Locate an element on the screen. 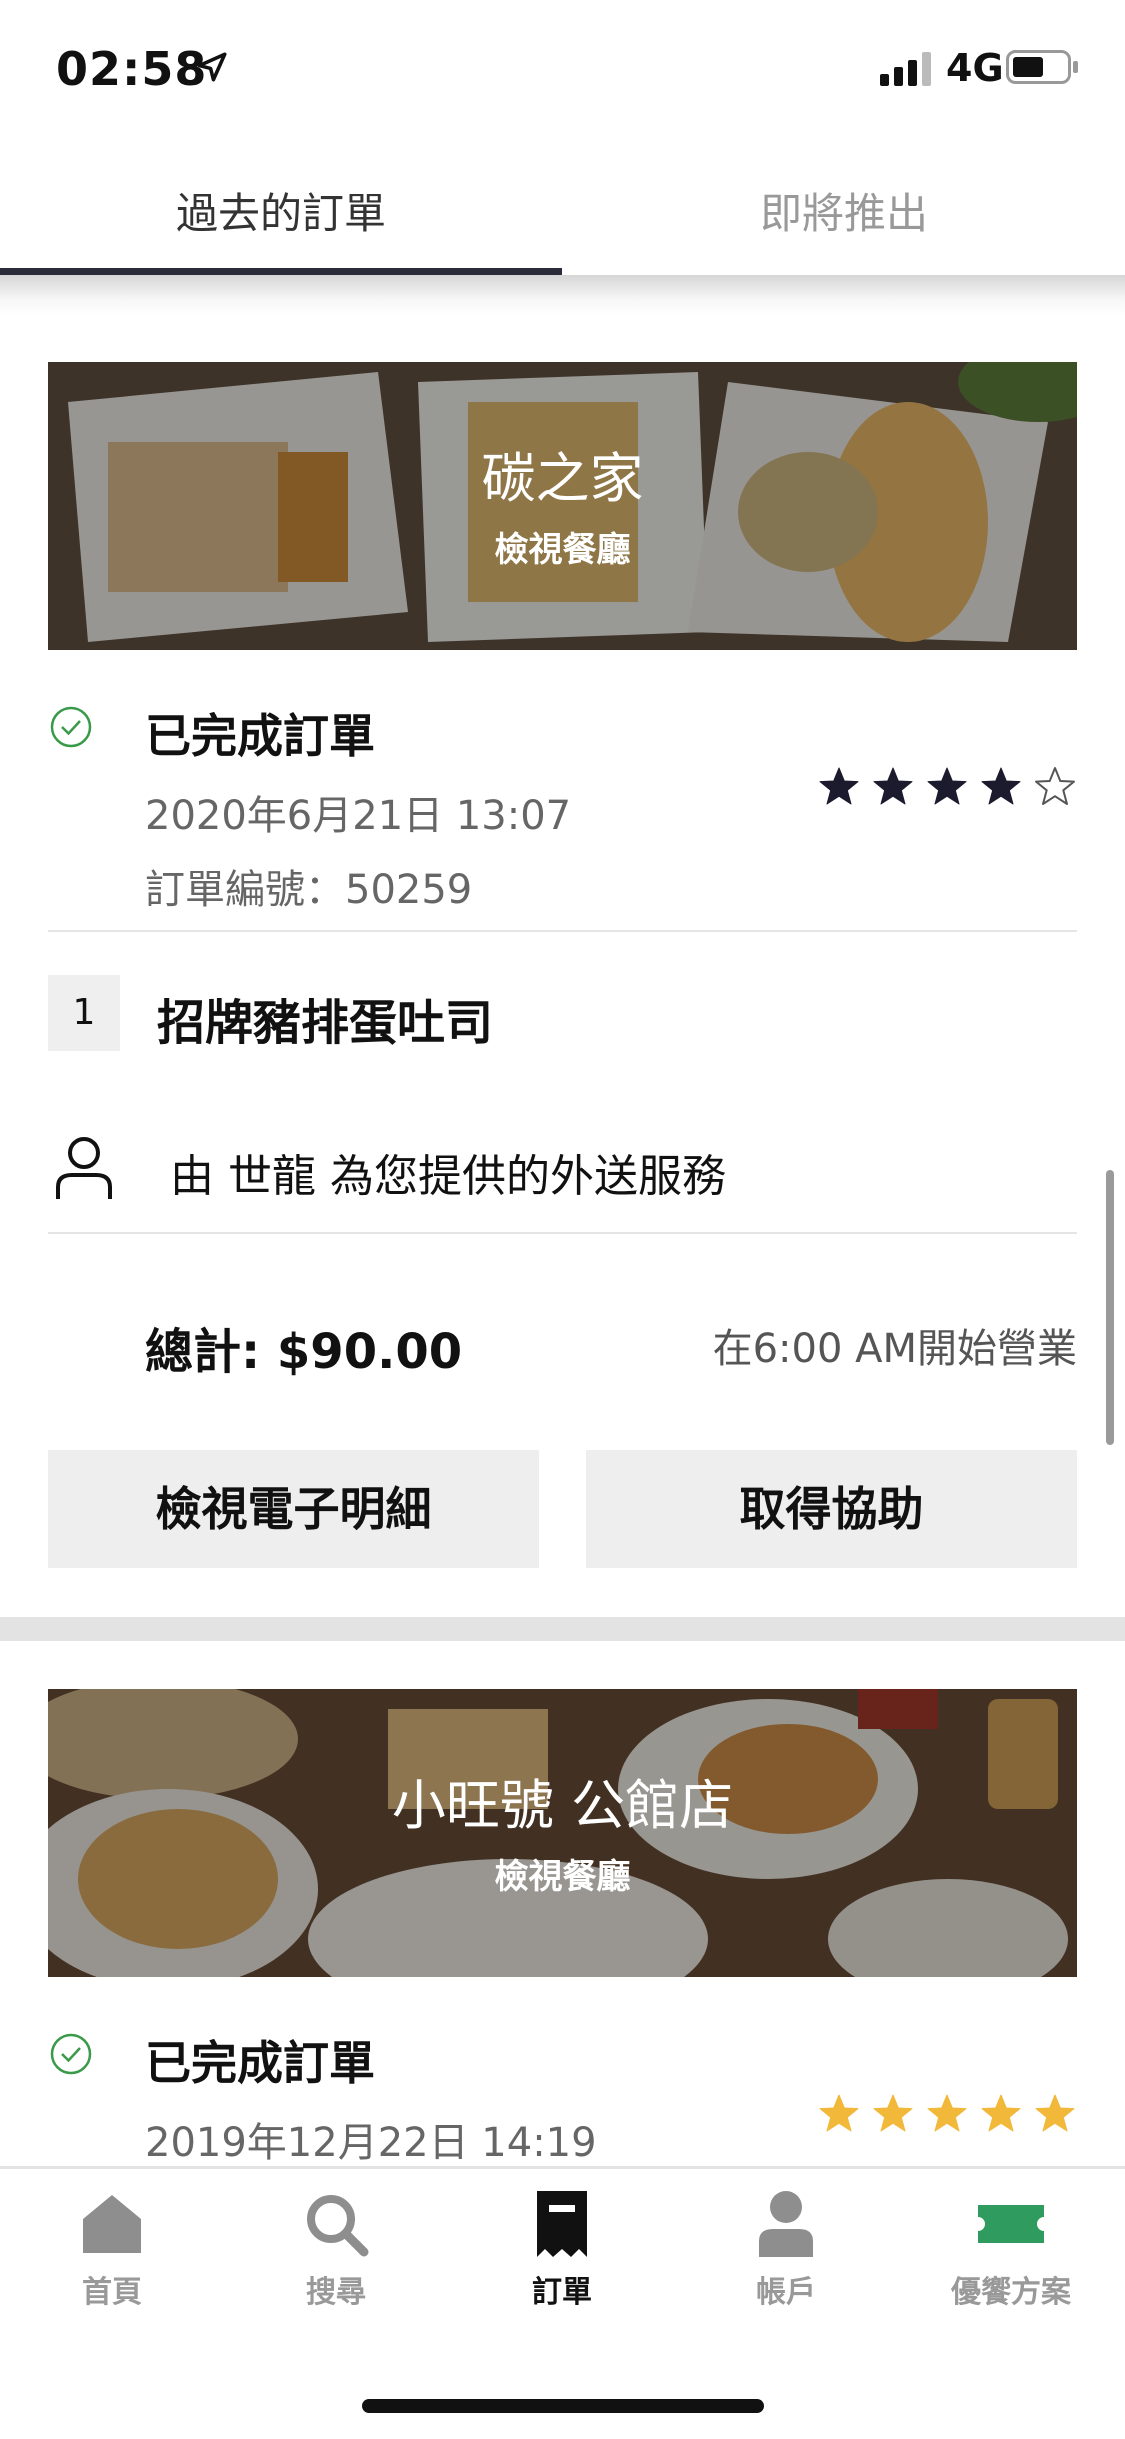 This screenshot has height=2439, width=1125. tab-past-orders: 過去的訂單 is located at coordinates (281, 210).